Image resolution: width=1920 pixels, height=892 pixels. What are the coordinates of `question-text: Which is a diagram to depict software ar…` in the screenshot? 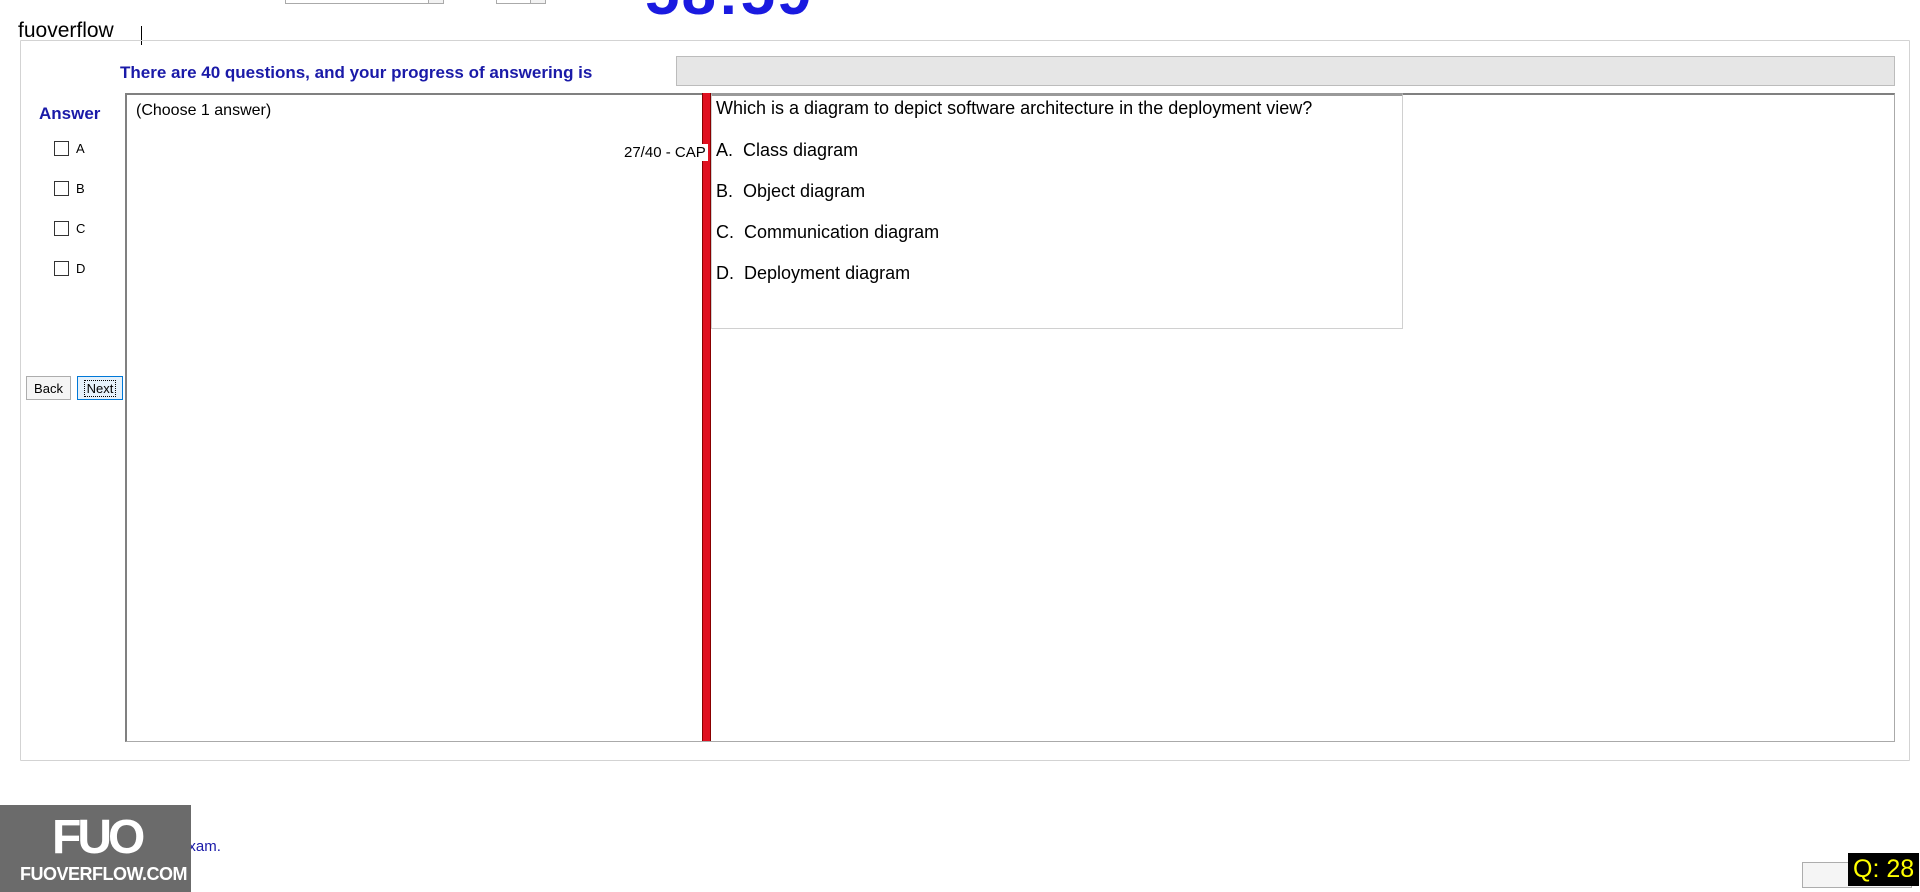 It's located at (1014, 108).